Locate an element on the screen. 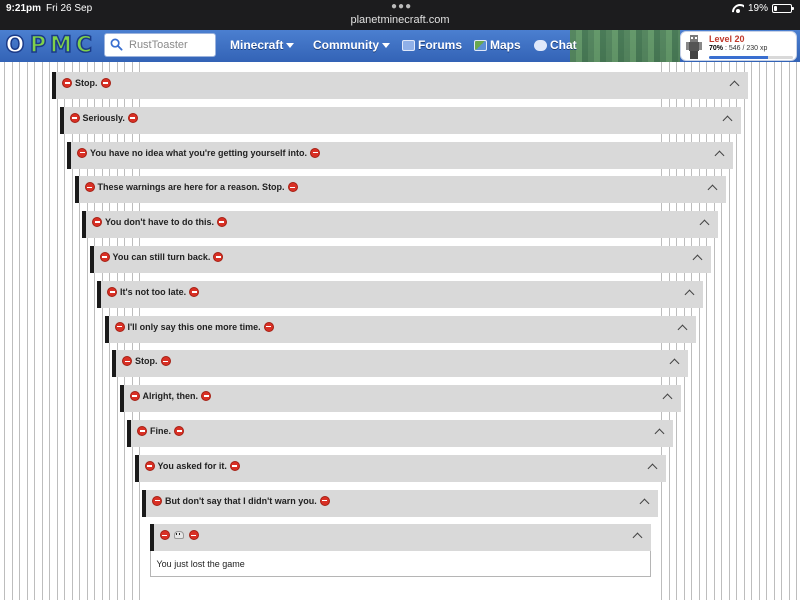 This screenshot has width=800, height=600. avatar is located at coordinates (694, 47).